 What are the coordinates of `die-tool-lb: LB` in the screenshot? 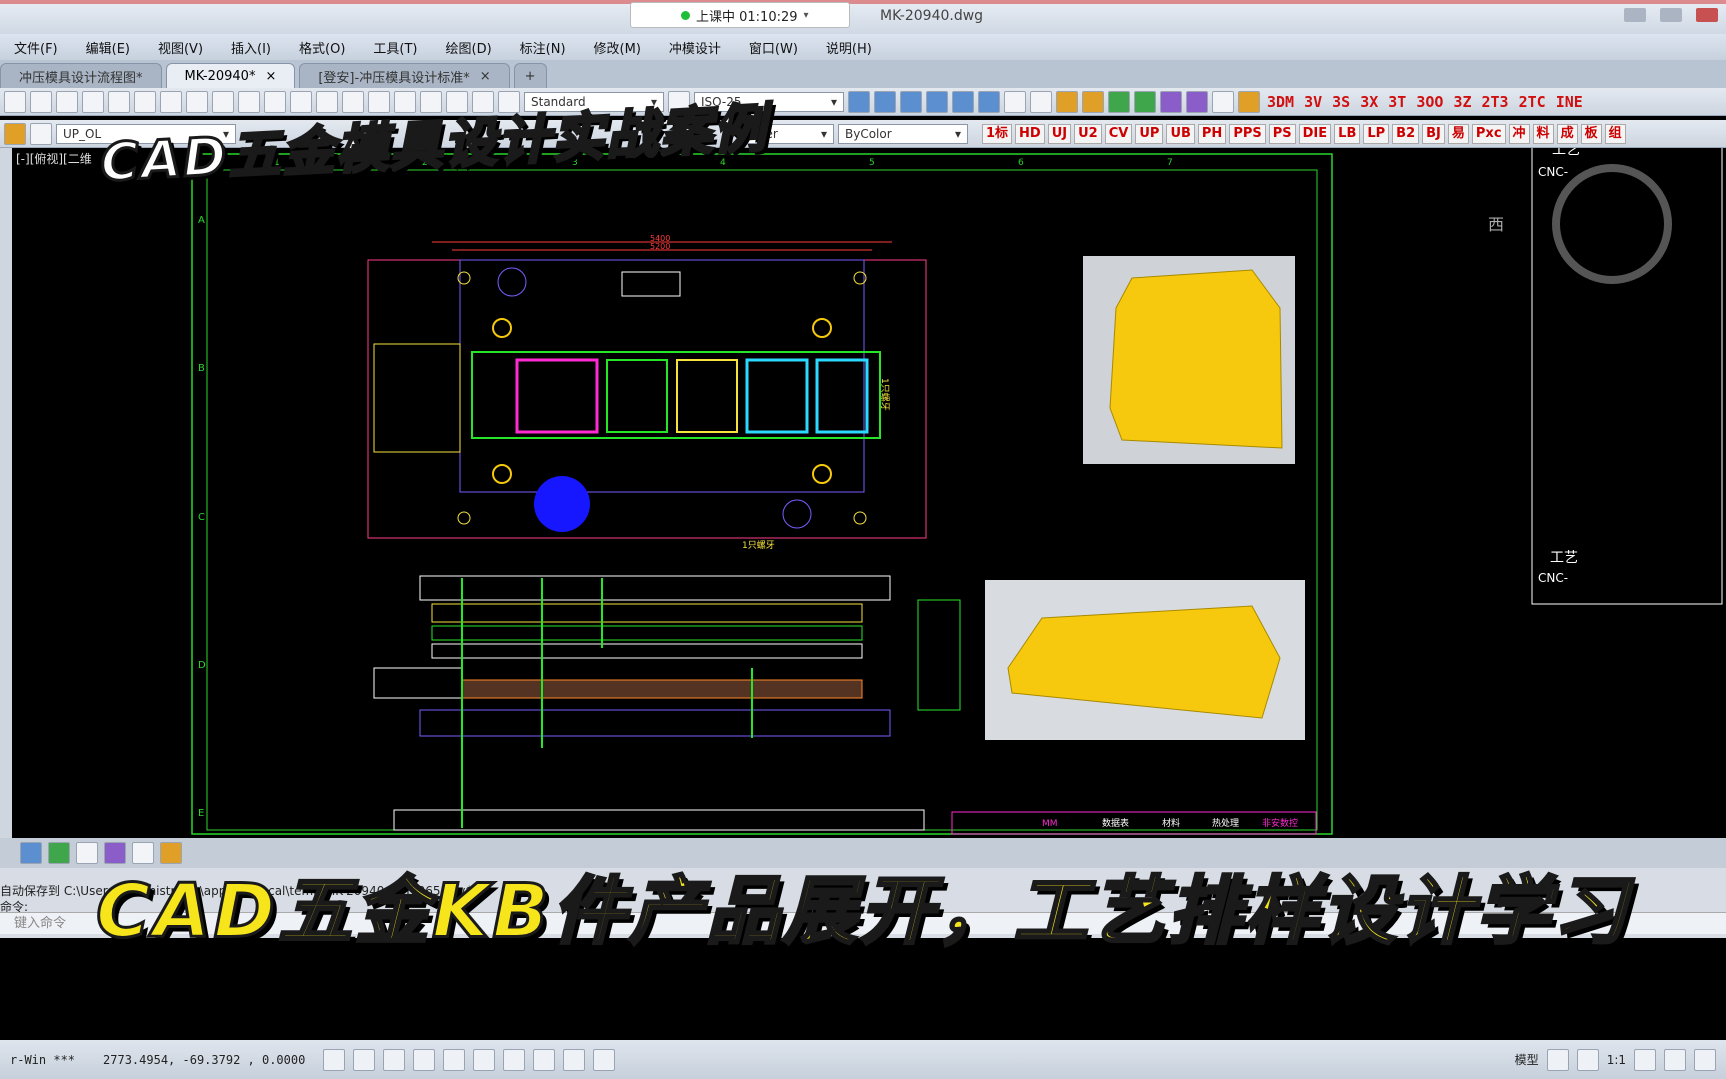 It's located at (1347, 133).